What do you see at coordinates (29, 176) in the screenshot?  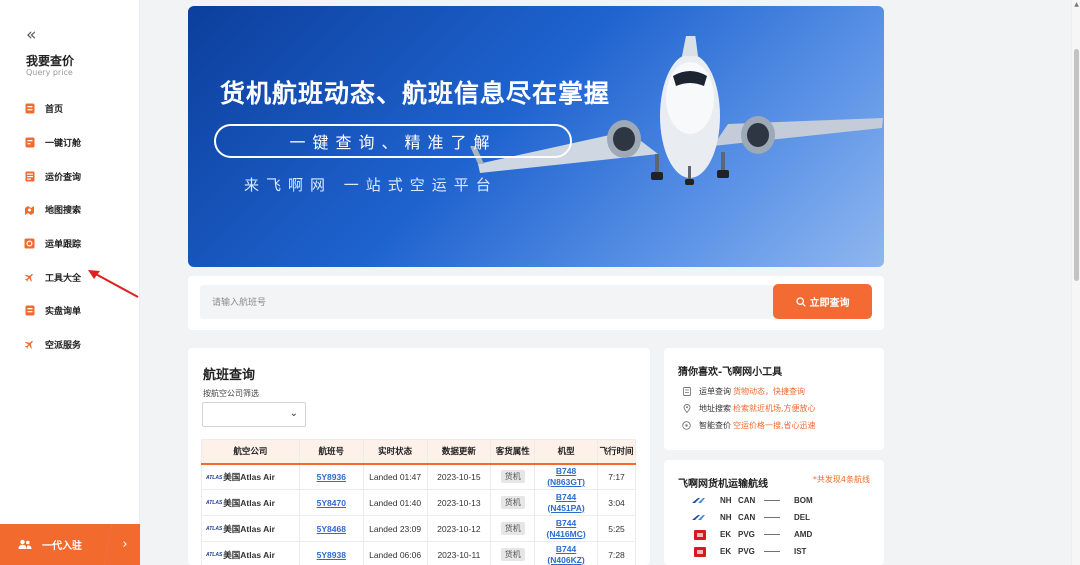 I see `price-query-icon` at bounding box center [29, 176].